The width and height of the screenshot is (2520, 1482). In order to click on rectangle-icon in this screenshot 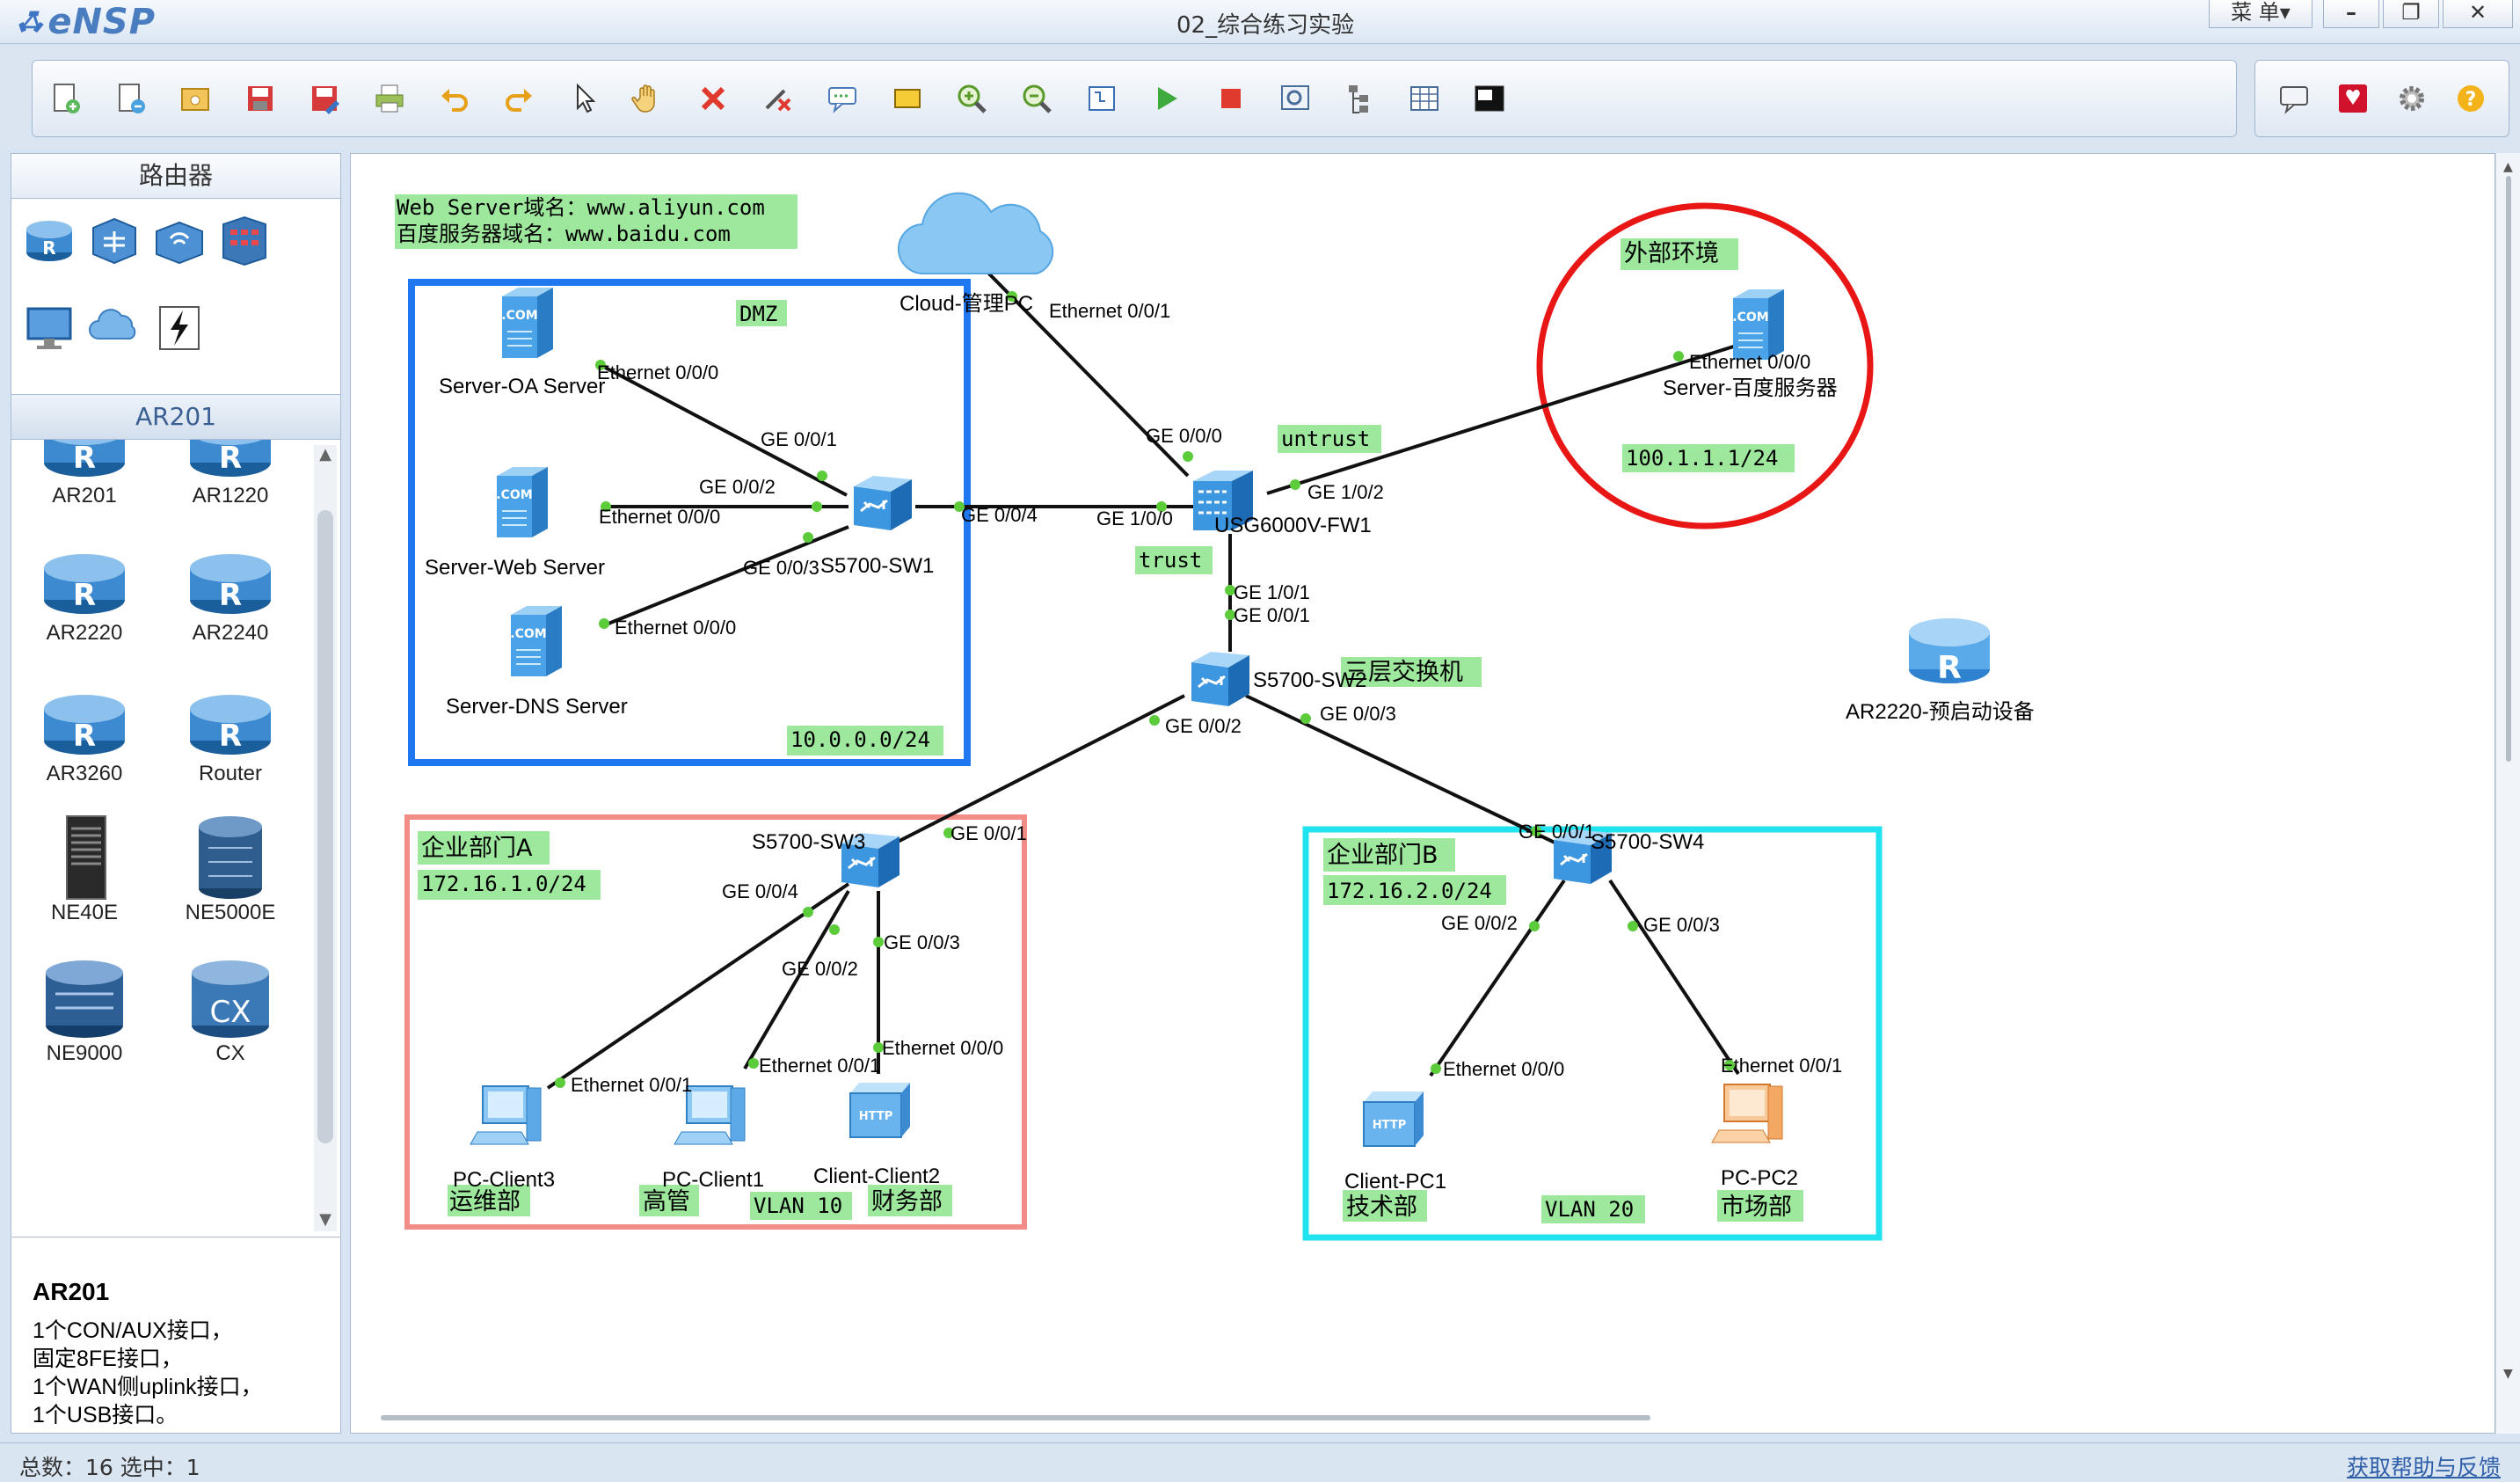, I will do `click(907, 98)`.